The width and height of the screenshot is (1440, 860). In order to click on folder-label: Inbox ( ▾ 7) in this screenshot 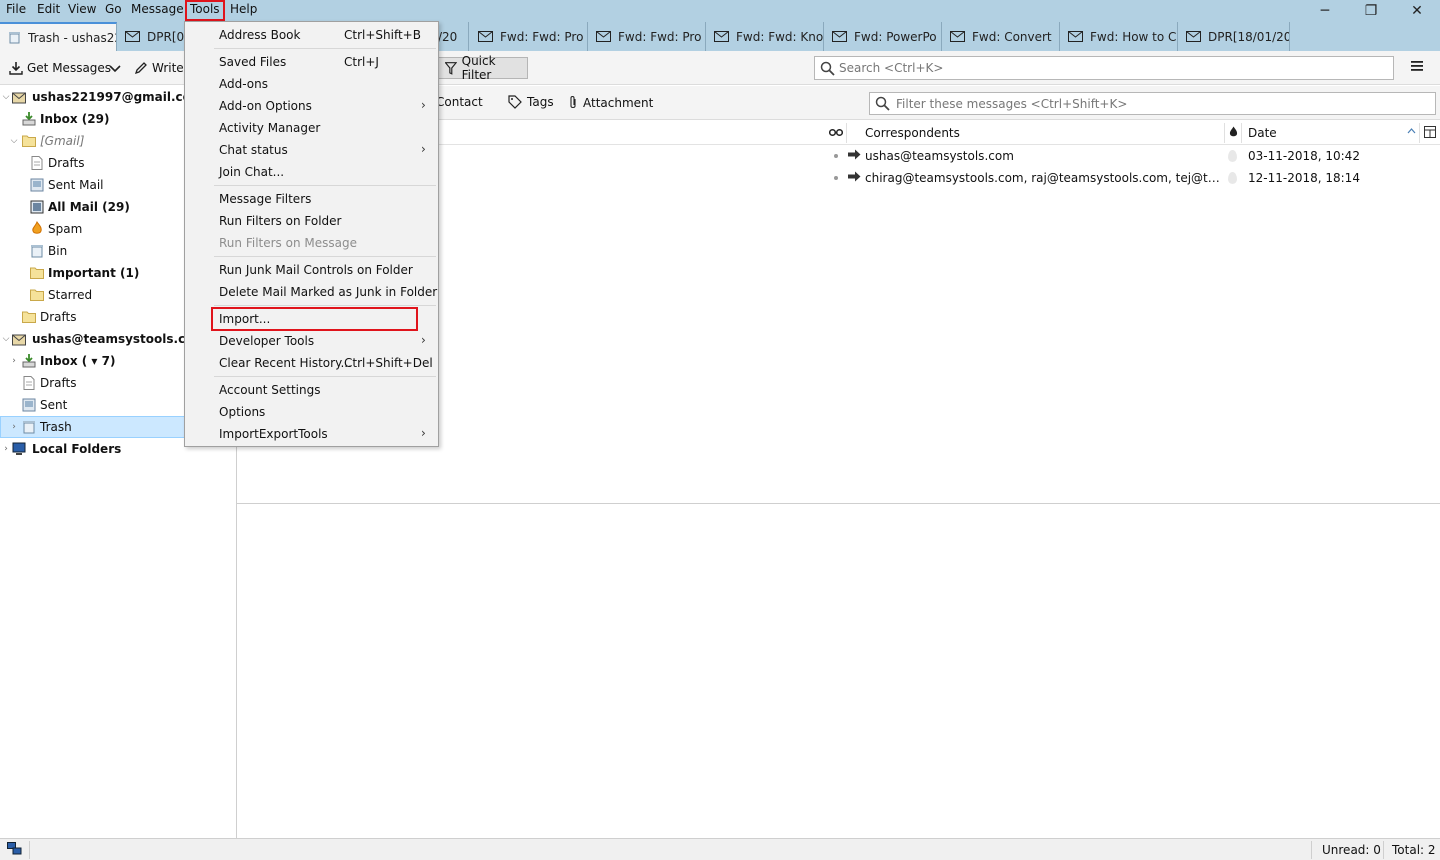, I will do `click(78, 361)`.